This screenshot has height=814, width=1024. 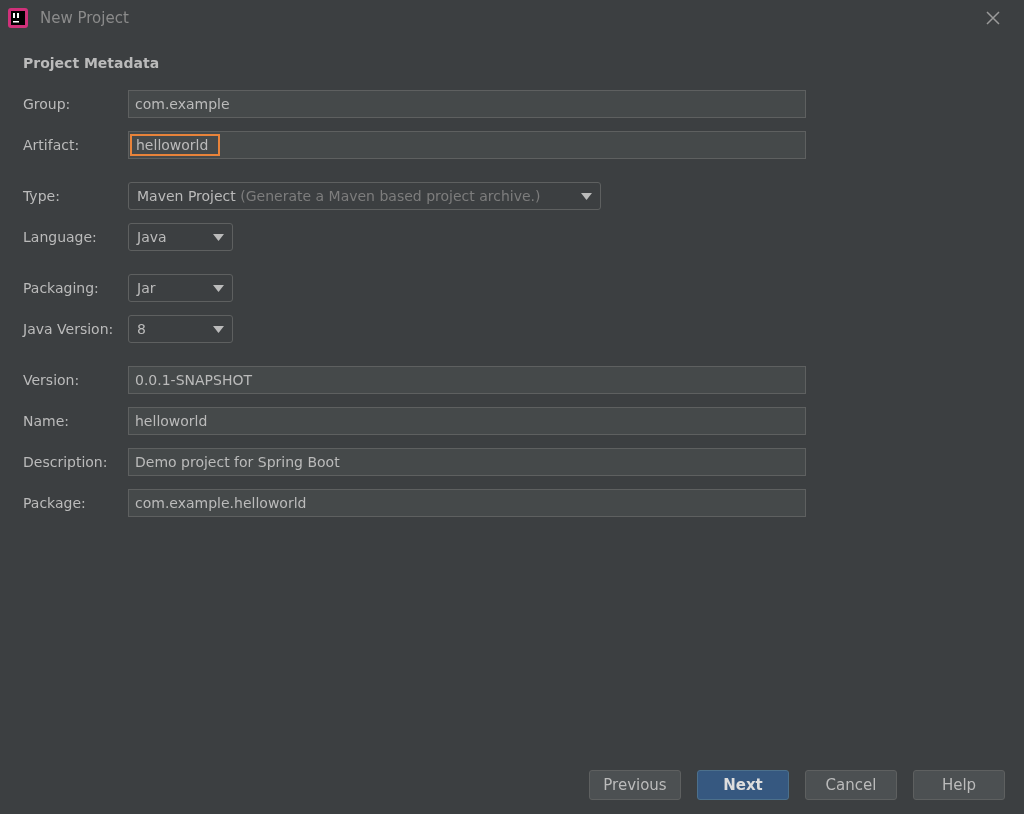 I want to click on field-label: Language:, so click(x=60, y=237).